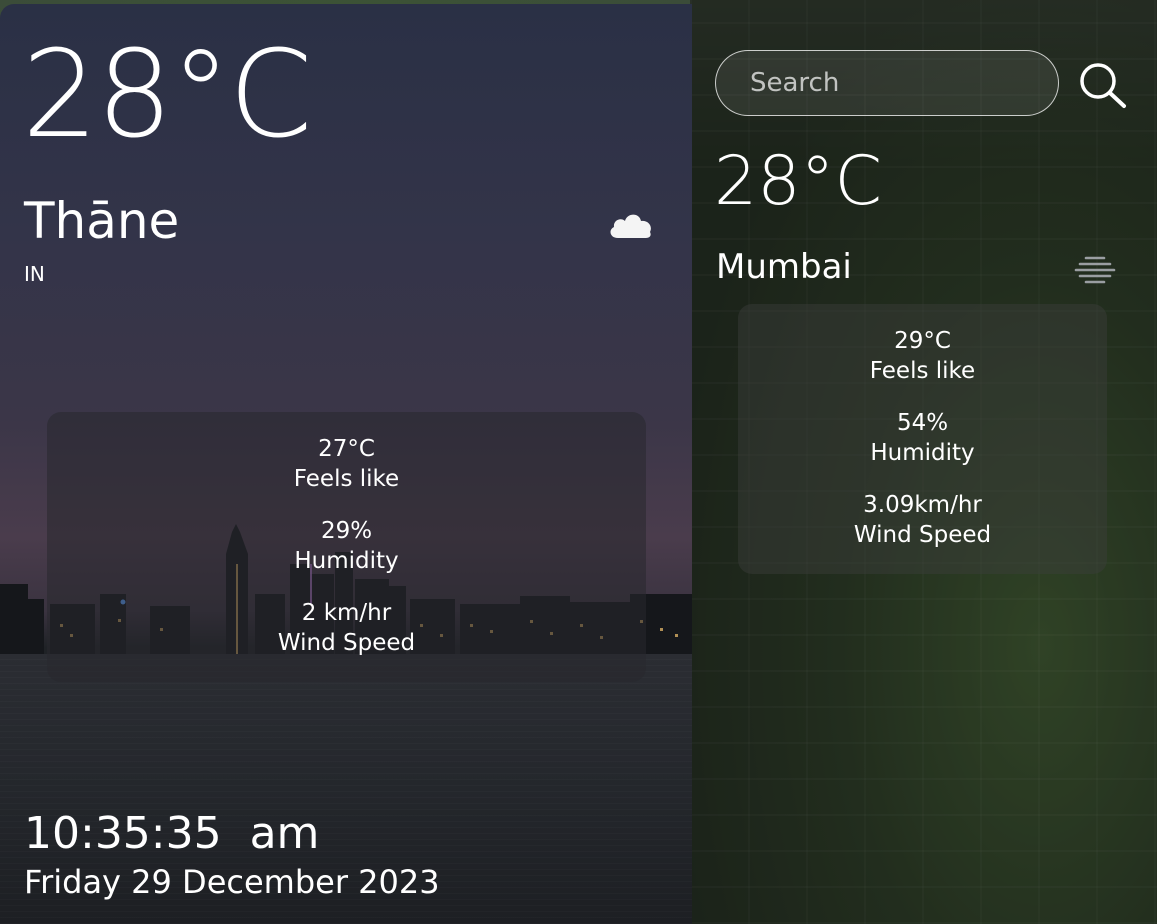 This screenshot has height=924, width=1157. I want to click on humidity-value: 54%, so click(922, 423).